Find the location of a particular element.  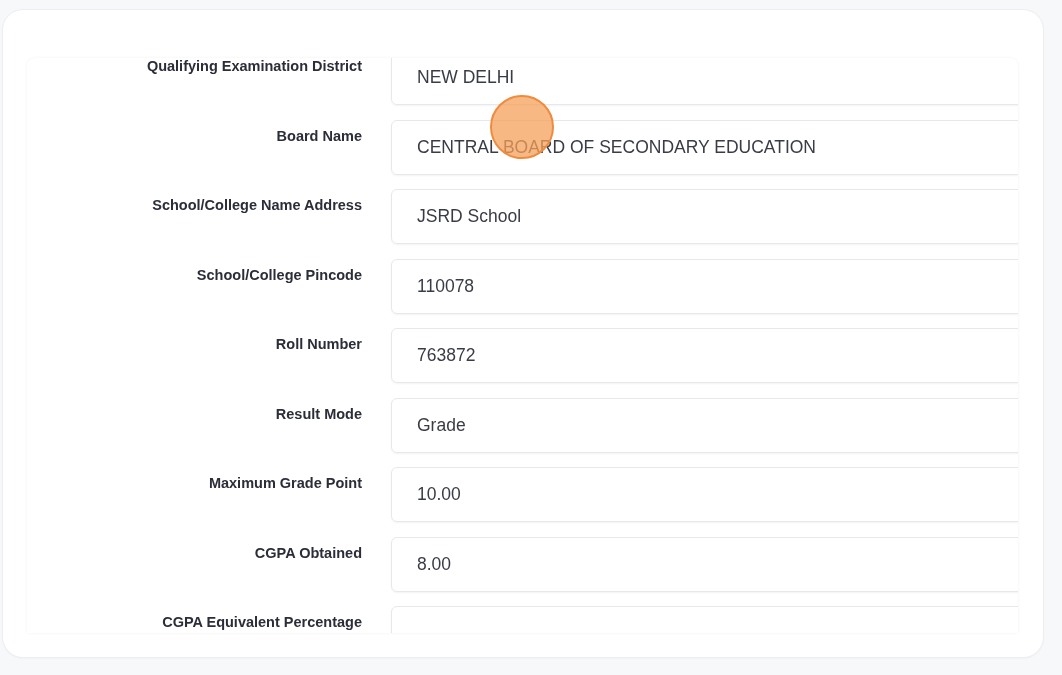

field-label: CGPA Equivalent Percentage is located at coordinates (261, 622).